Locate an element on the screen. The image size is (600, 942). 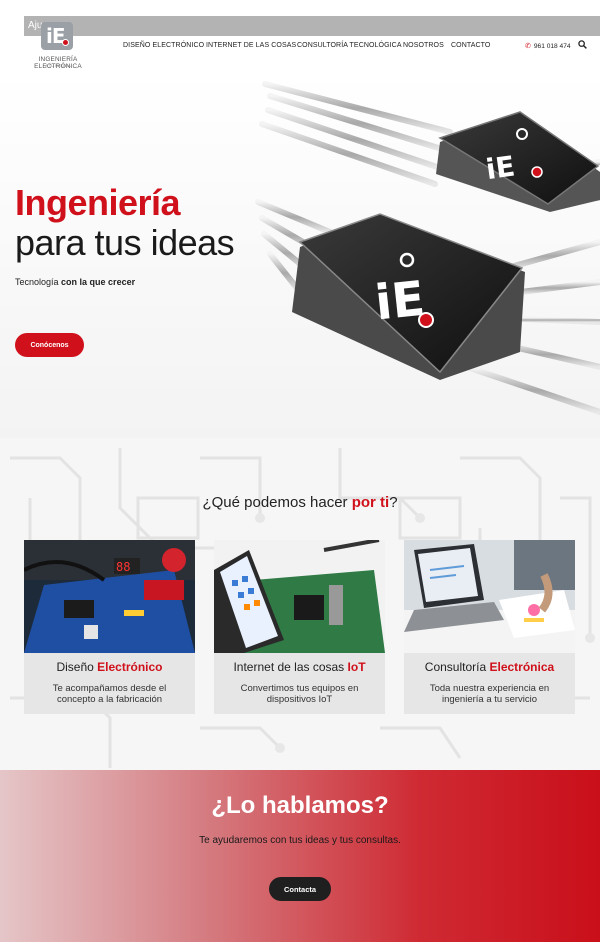
nav-item-consultoria: CONSULTORÍA TECNOLÓGICA is located at coordinates (349, 45).